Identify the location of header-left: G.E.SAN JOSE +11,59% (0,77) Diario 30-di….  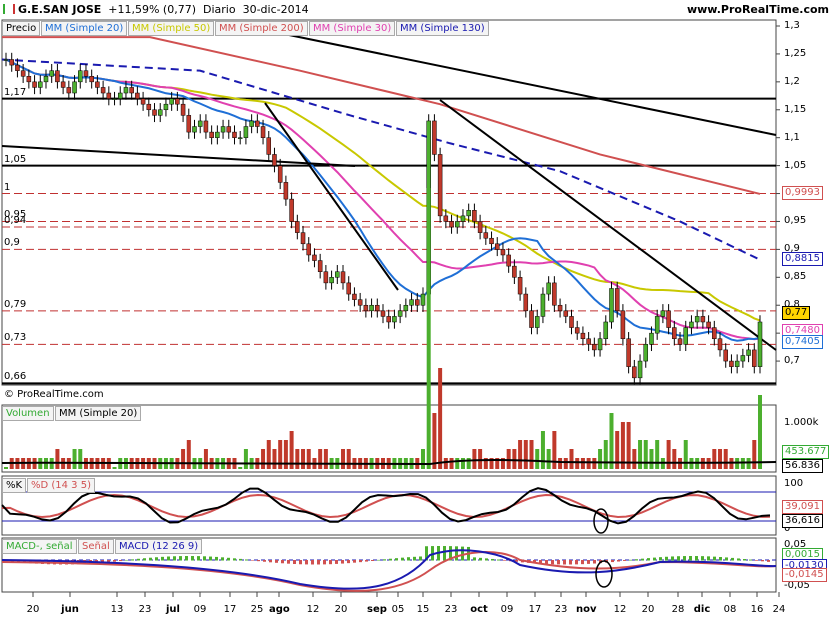
(156, 10).